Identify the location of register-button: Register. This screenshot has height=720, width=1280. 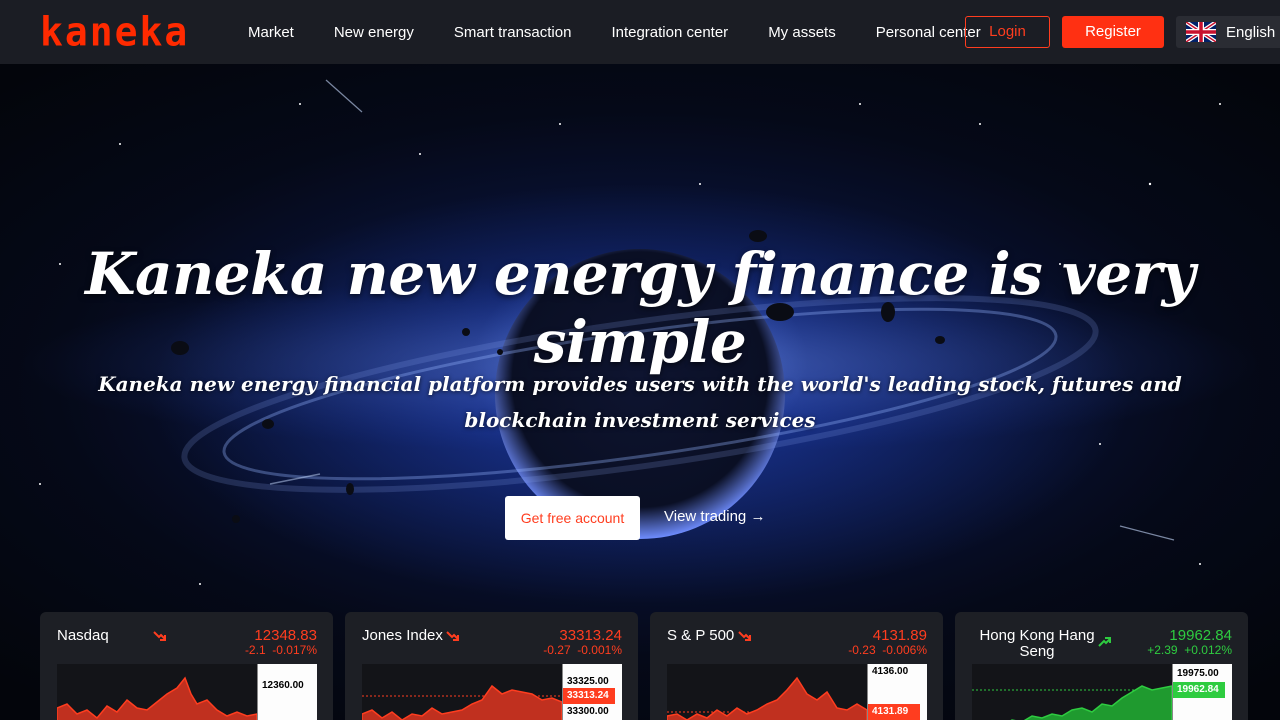
(1113, 32).